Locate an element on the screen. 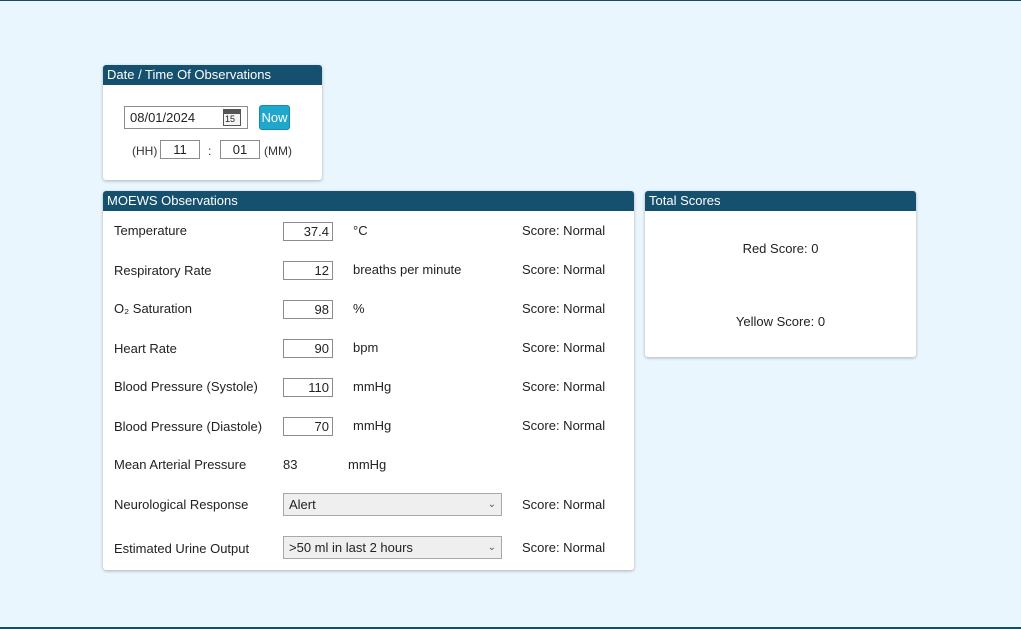 This screenshot has height=629, width=1021. red-score: Red Score: 0 is located at coordinates (780, 248).